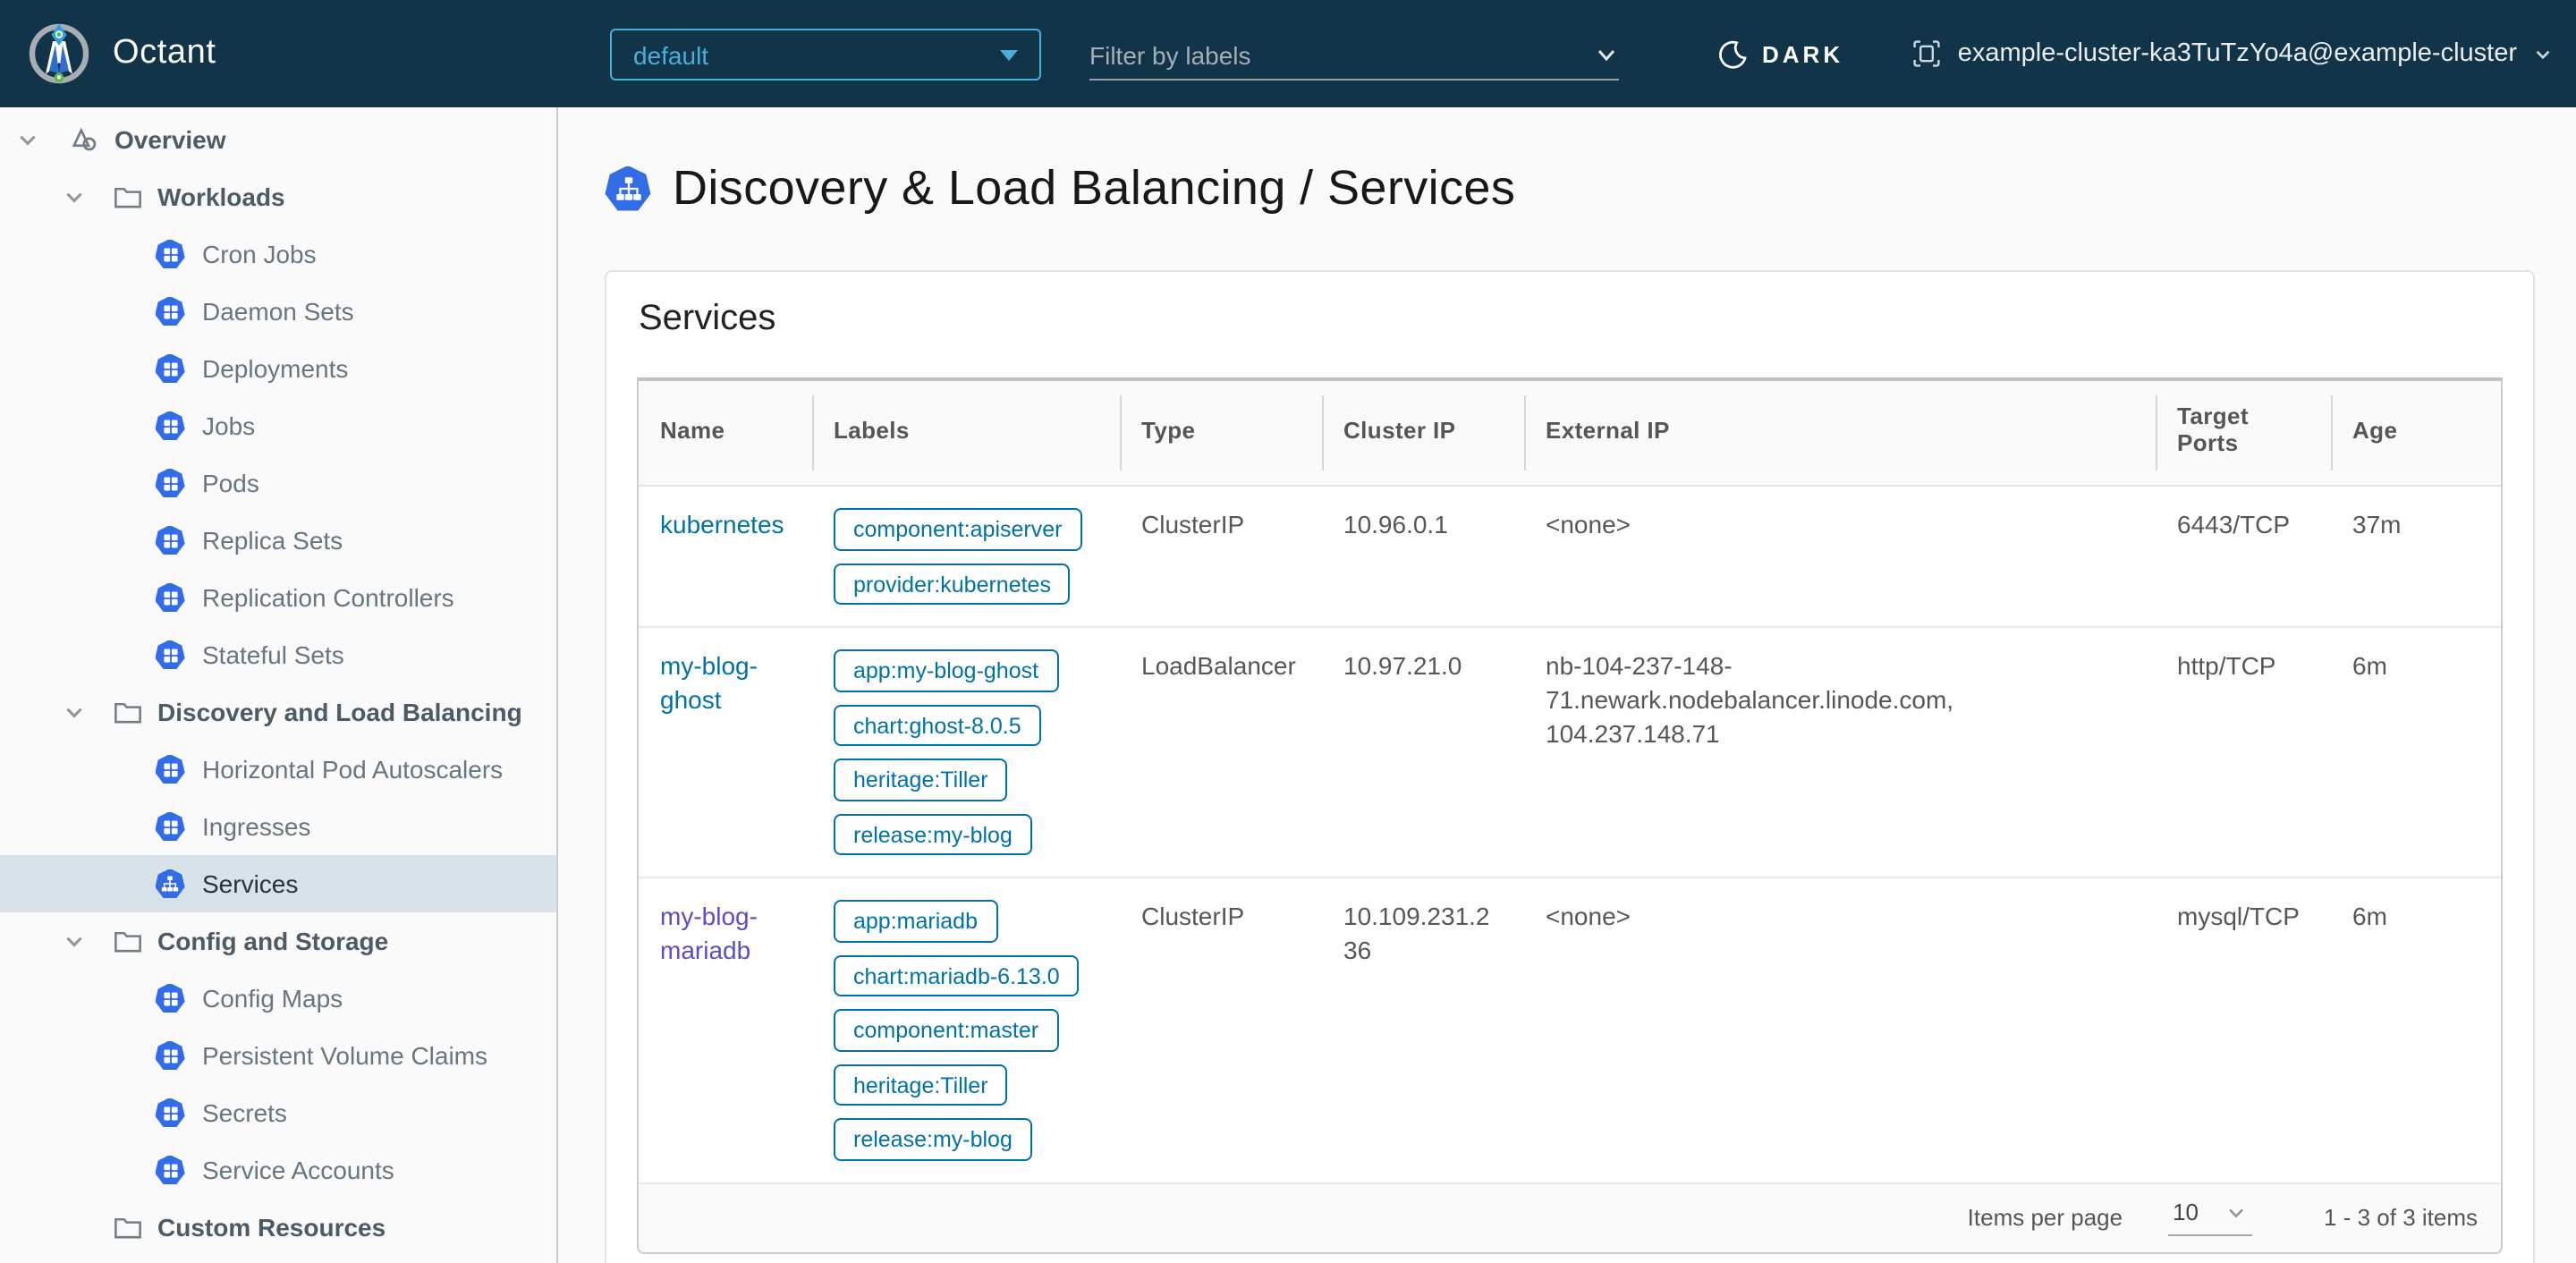 Image resolution: width=2576 pixels, height=1263 pixels. Describe the element at coordinates (170, 998) in the screenshot. I see `config-maps-icon` at that location.